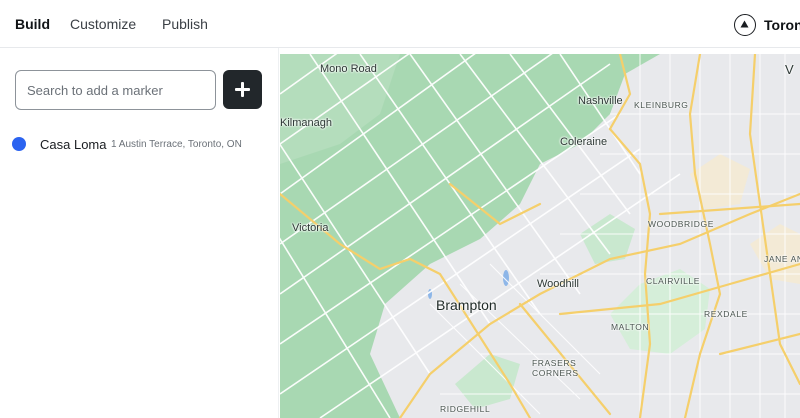  What do you see at coordinates (400, 24) in the screenshot?
I see `top-navigation: Build Customize Publish Toron` at bounding box center [400, 24].